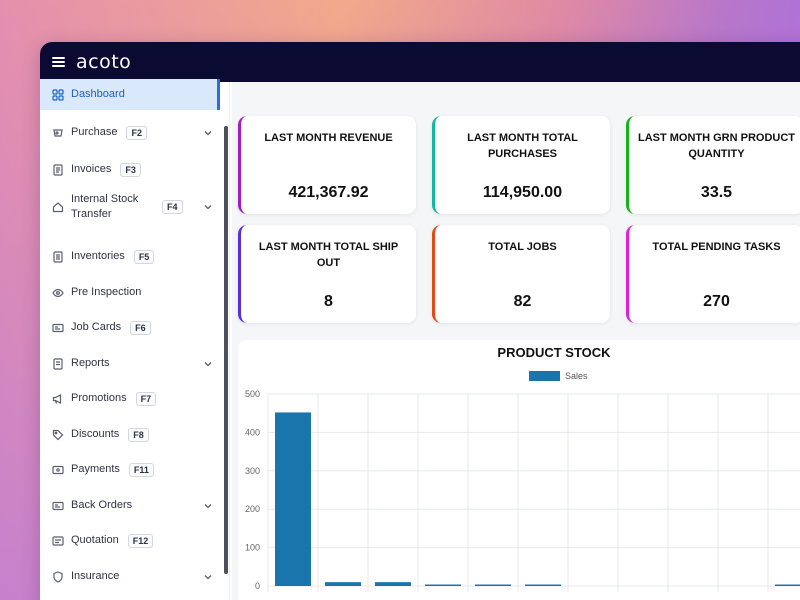  I want to click on app-logo: acoto, so click(103, 62).